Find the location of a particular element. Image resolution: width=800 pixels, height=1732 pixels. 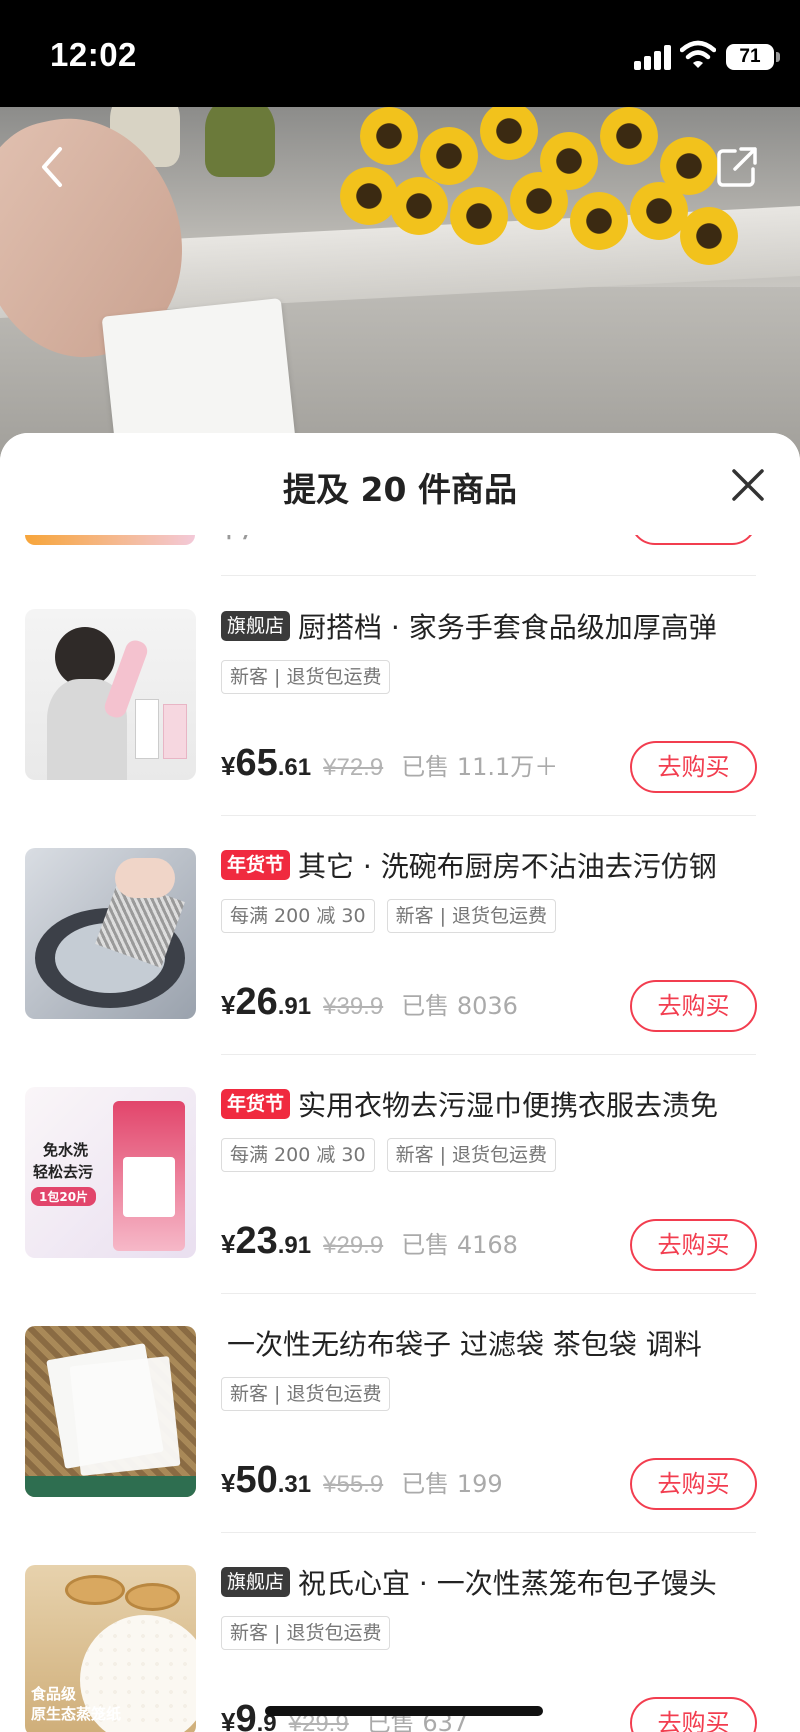

status-bar: 12:02 71 is located at coordinates (400, 53).